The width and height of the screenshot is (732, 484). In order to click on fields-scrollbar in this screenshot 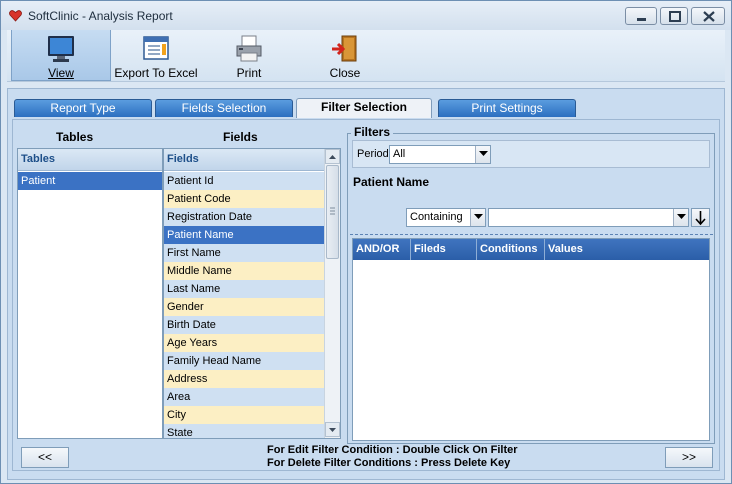, I will do `click(332, 293)`.